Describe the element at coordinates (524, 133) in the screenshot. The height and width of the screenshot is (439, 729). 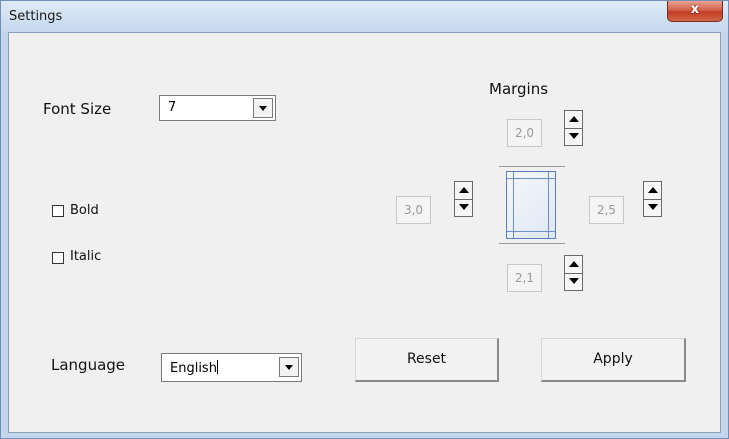
I see `margin-top-input: 2,0` at that location.